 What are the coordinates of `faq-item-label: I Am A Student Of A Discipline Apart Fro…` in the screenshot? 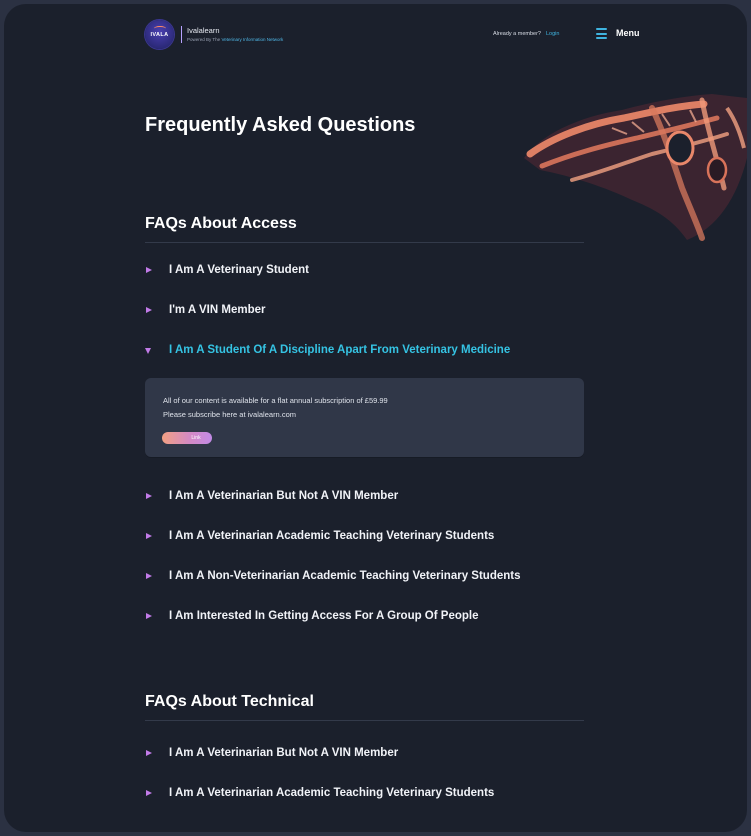 It's located at (340, 350).